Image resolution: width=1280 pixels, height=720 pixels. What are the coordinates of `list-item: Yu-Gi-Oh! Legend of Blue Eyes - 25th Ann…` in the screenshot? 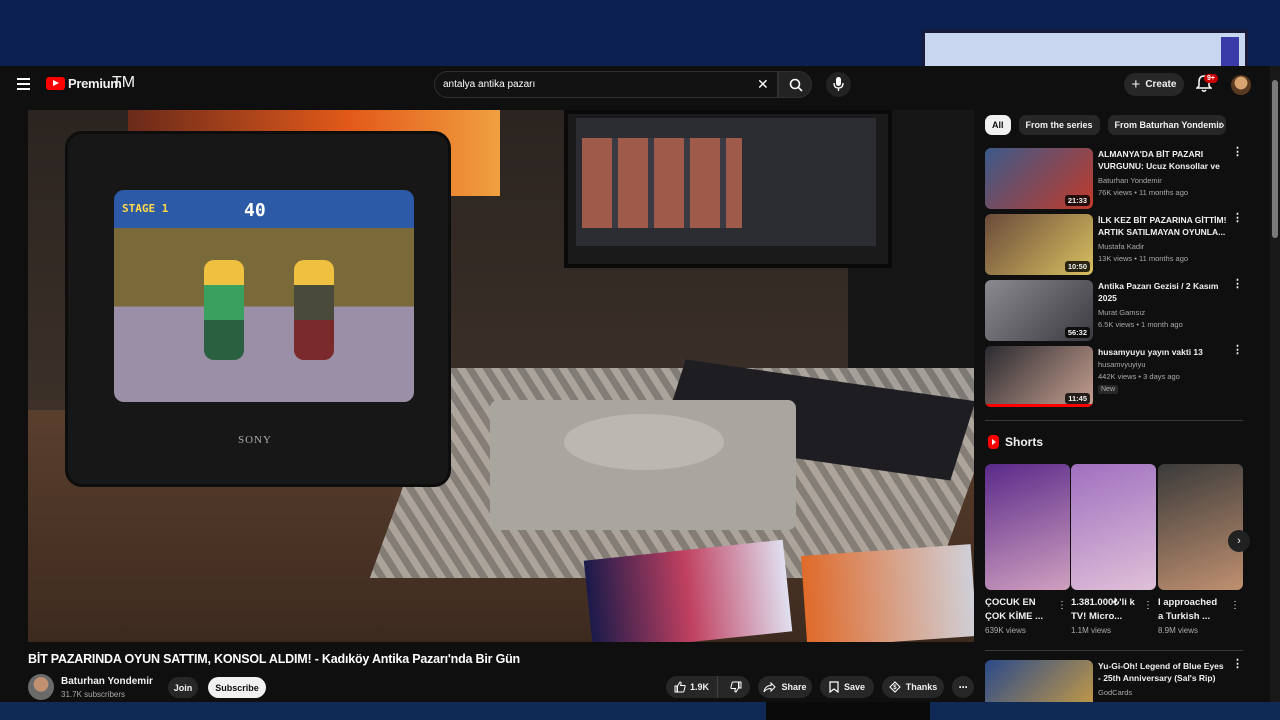 It's located at (1125, 680).